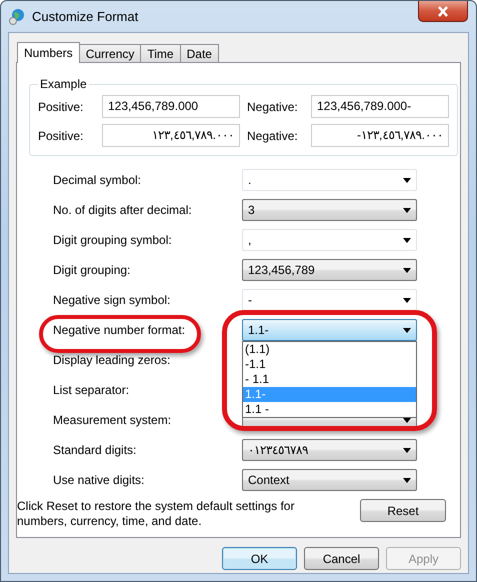 This screenshot has height=582, width=477. I want to click on close-button, so click(443, 11).